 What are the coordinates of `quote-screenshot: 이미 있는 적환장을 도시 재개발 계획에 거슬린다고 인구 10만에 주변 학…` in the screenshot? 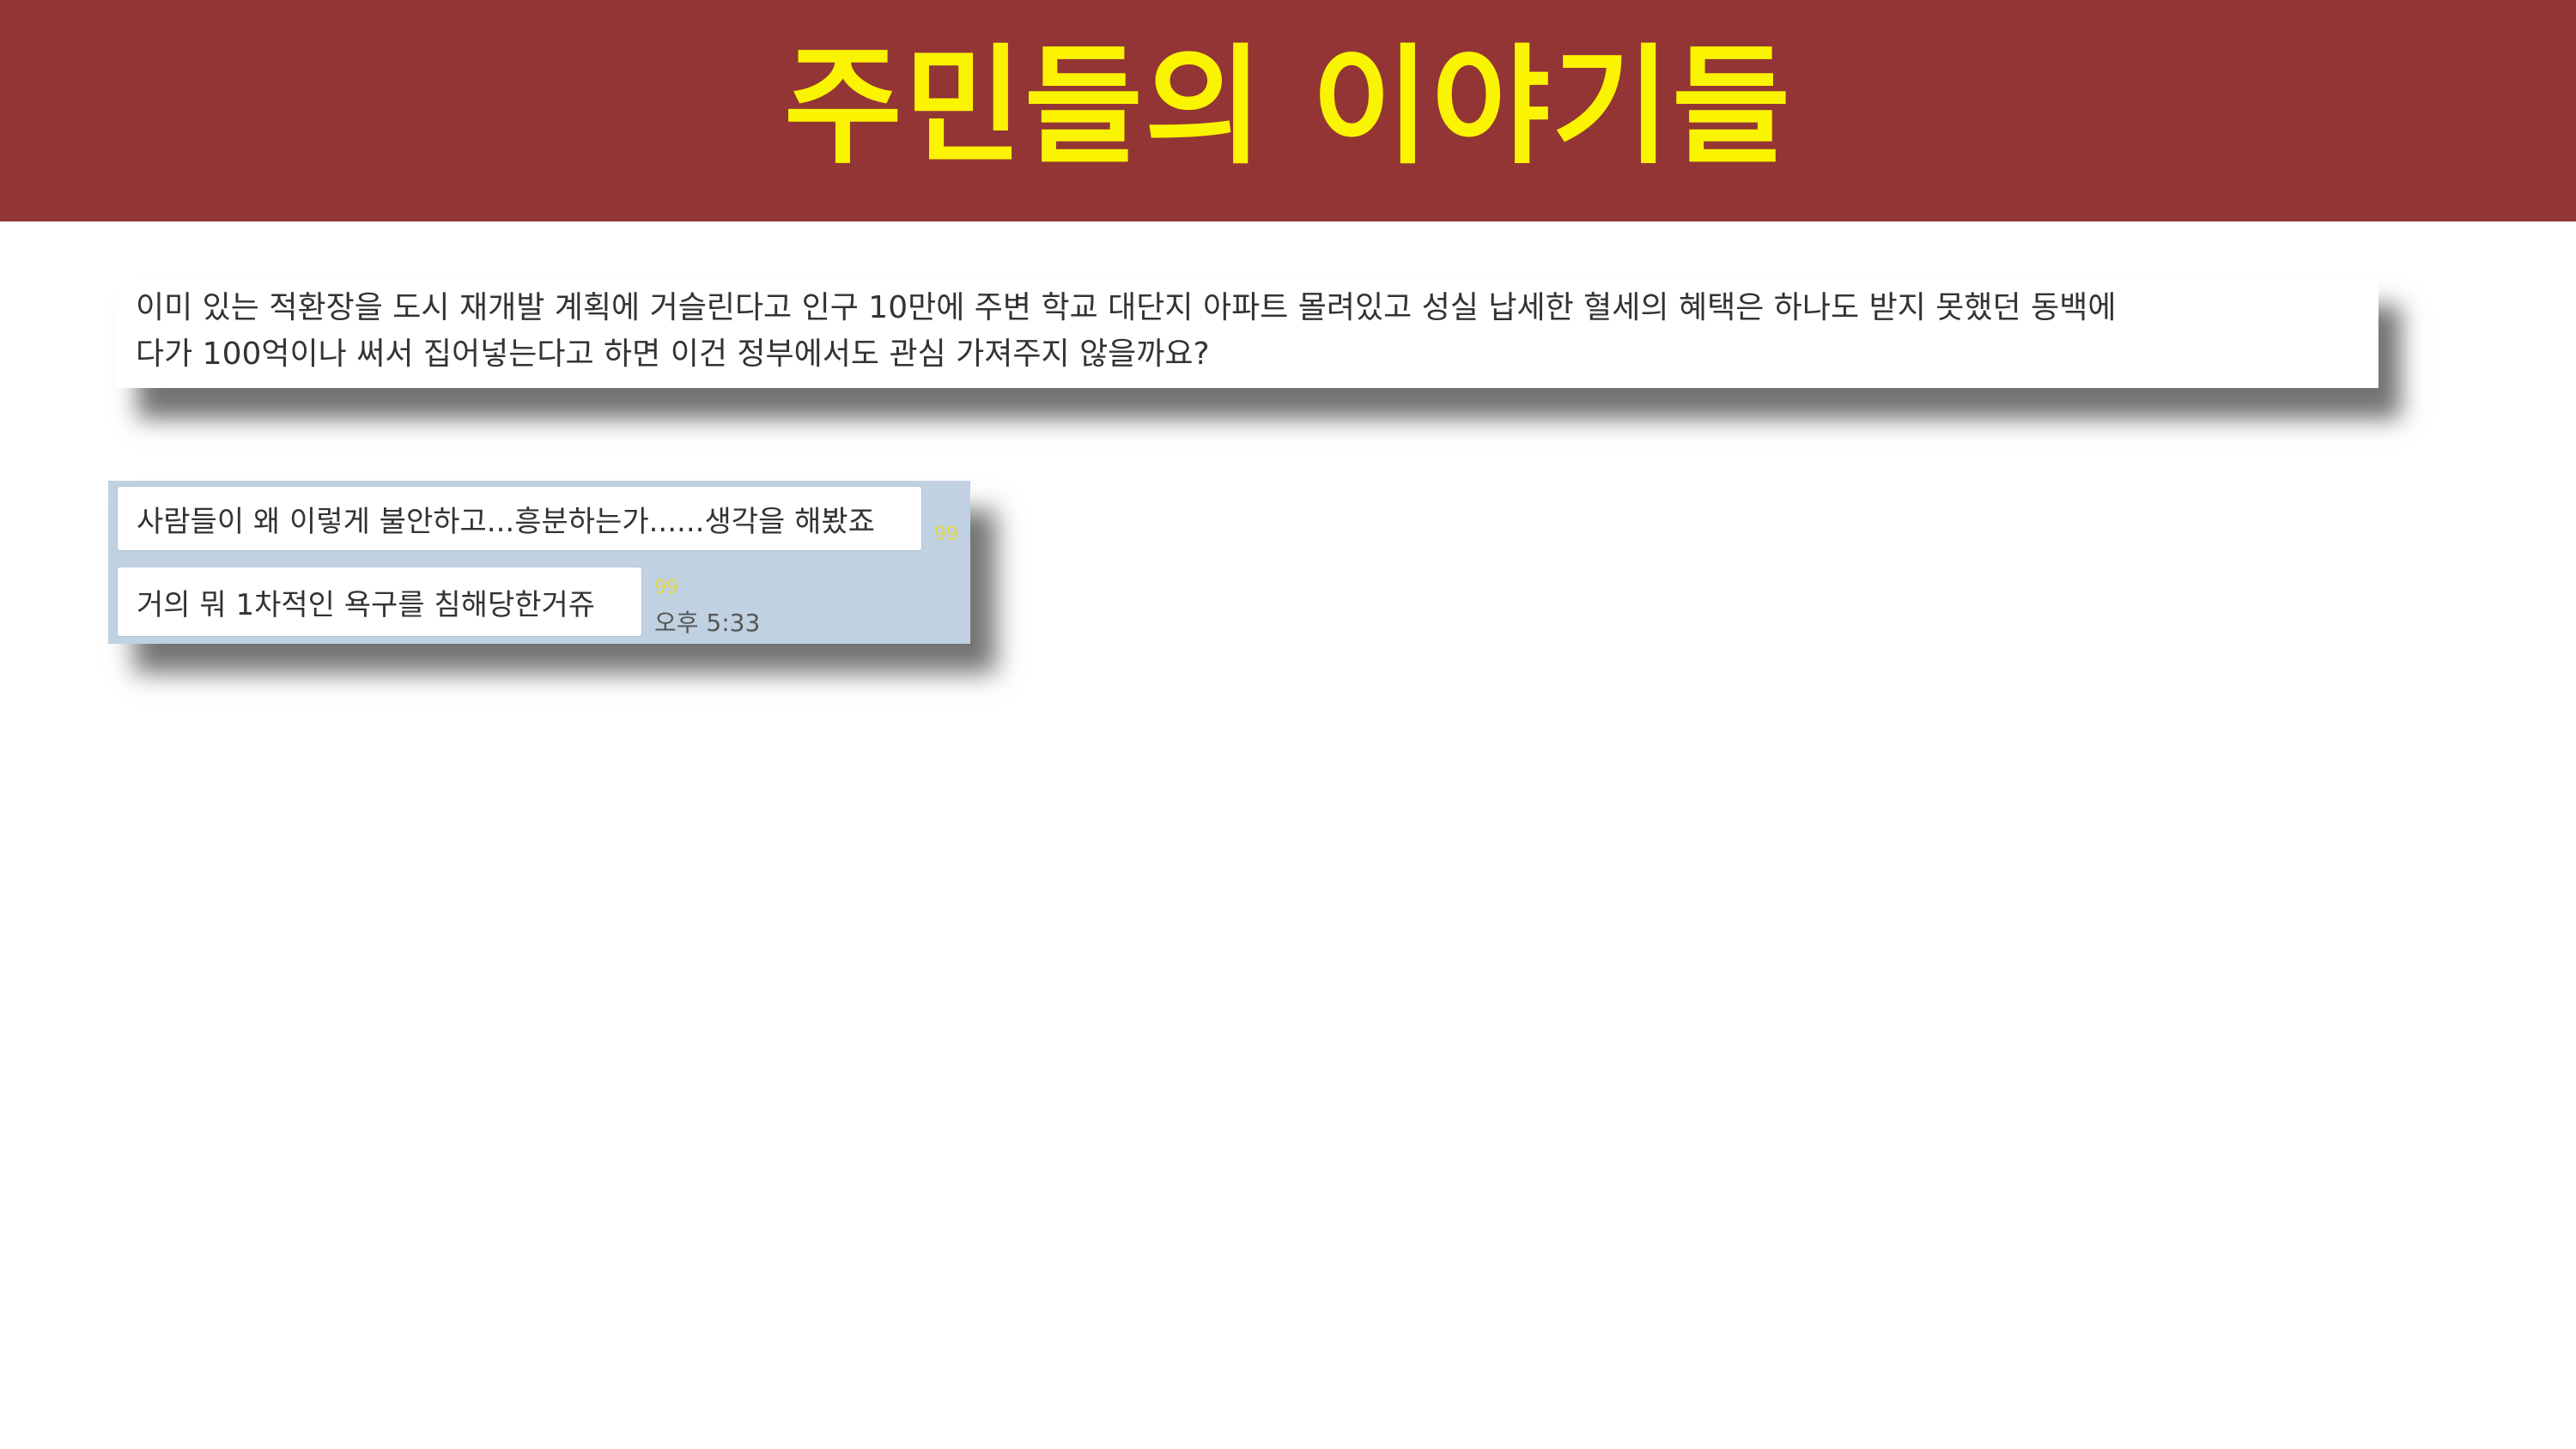 It's located at (1247, 331).